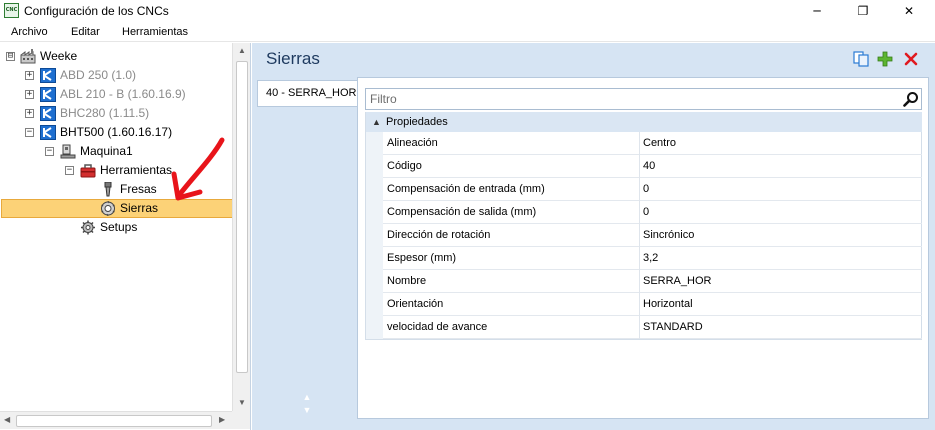 This screenshot has height=430, width=935. I want to click on property-value: Sincrónico, so click(780, 235).